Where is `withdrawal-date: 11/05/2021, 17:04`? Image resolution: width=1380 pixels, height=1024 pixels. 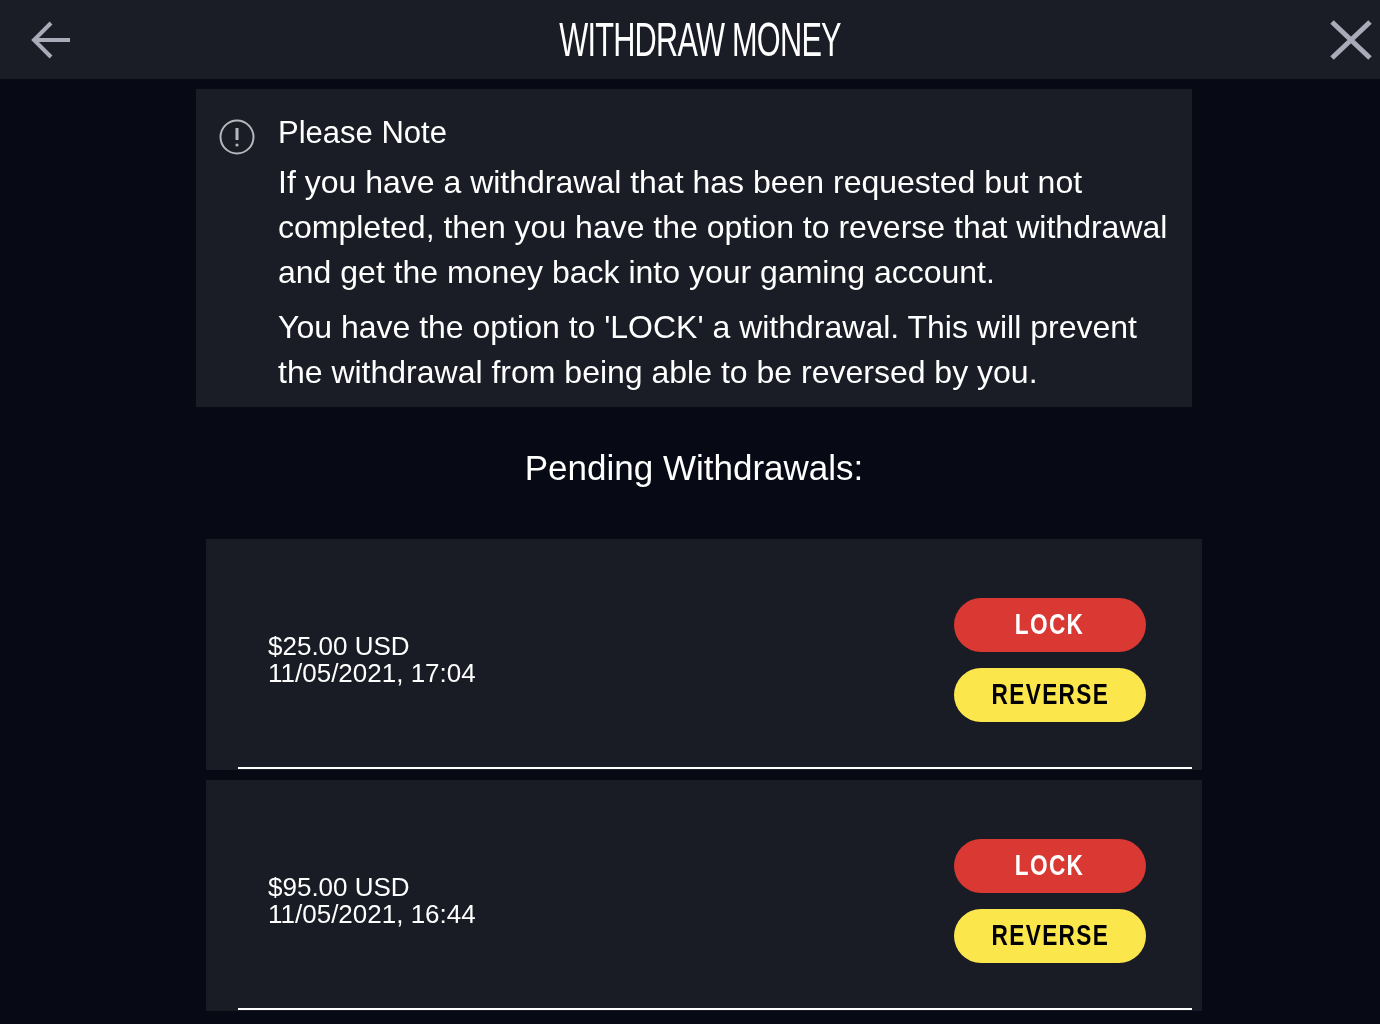
withdrawal-date: 11/05/2021, 17:04 is located at coordinates (372, 673).